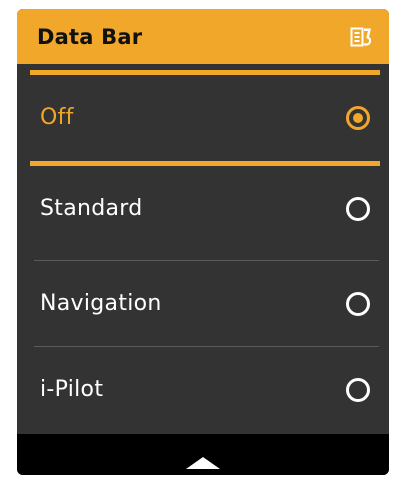 The image size is (404, 479). I want to click on option-label: i-Pilot, so click(72, 389).